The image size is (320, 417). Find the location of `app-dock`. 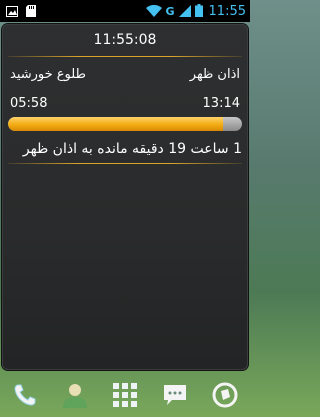

app-dock is located at coordinates (125, 394).